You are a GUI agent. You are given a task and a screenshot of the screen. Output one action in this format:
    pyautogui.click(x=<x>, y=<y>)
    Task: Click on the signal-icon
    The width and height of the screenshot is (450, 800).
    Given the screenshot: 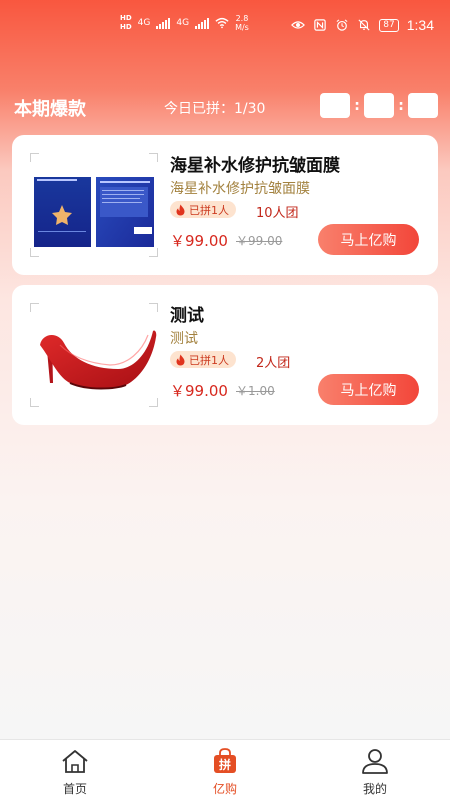 What is the action you would take?
    pyautogui.click(x=163, y=23)
    